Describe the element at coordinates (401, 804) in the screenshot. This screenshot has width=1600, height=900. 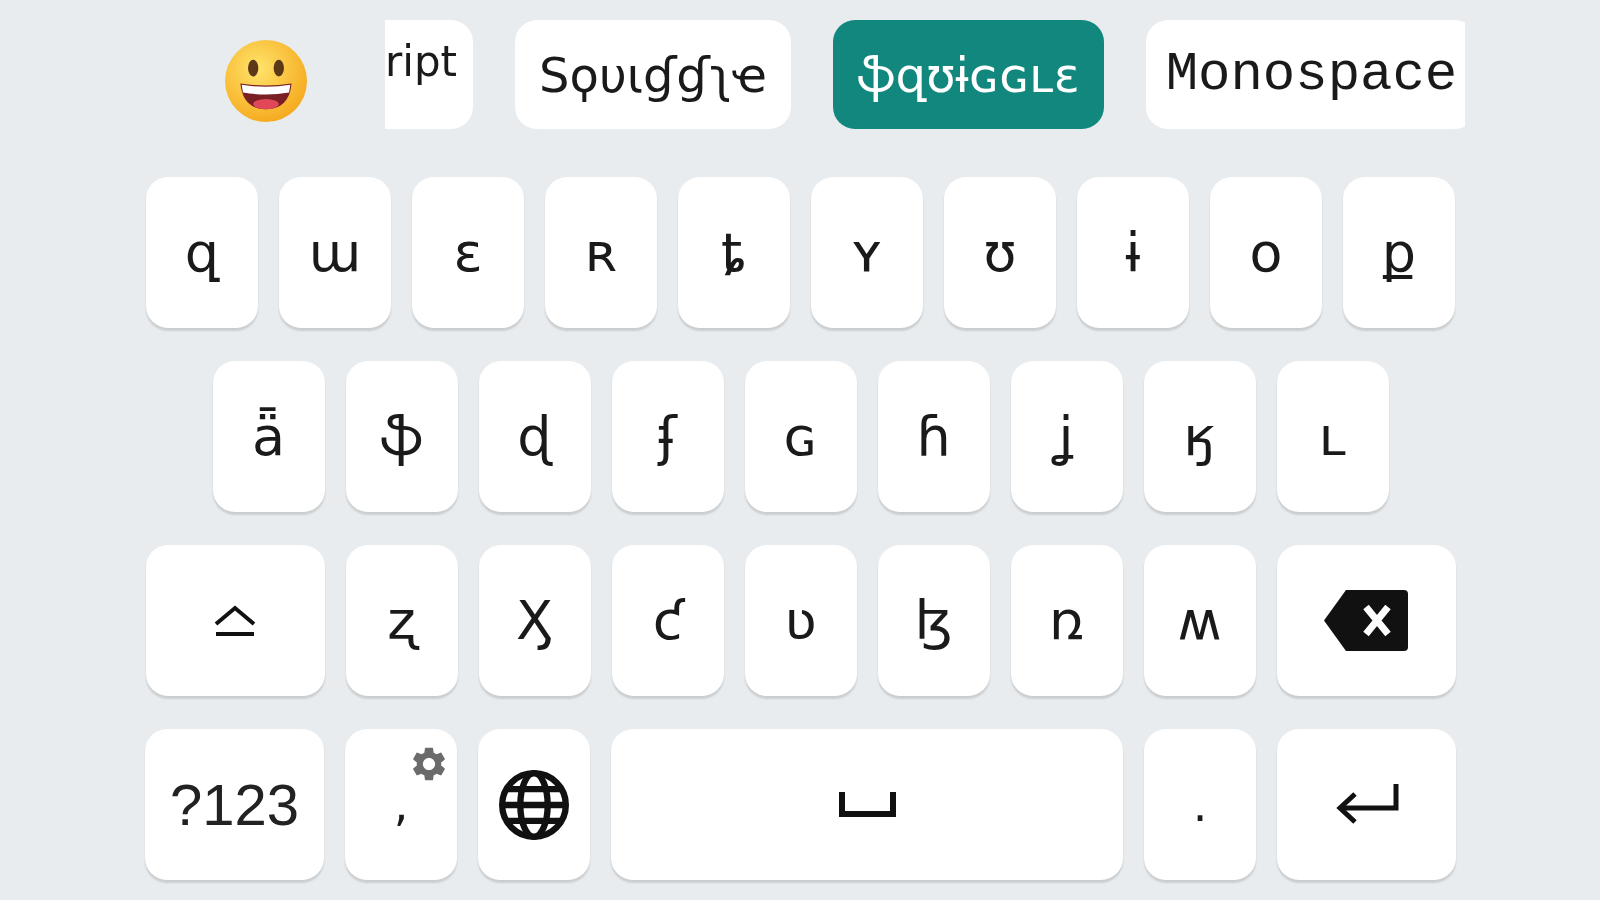
I see `comma-key: ,` at that location.